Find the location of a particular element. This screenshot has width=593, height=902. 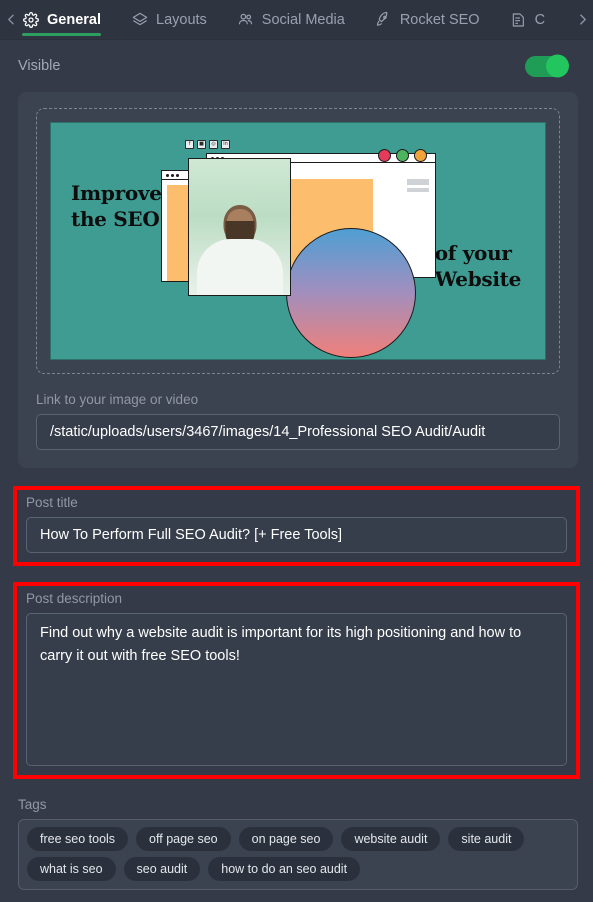

tag-item: site audit is located at coordinates (486, 839).